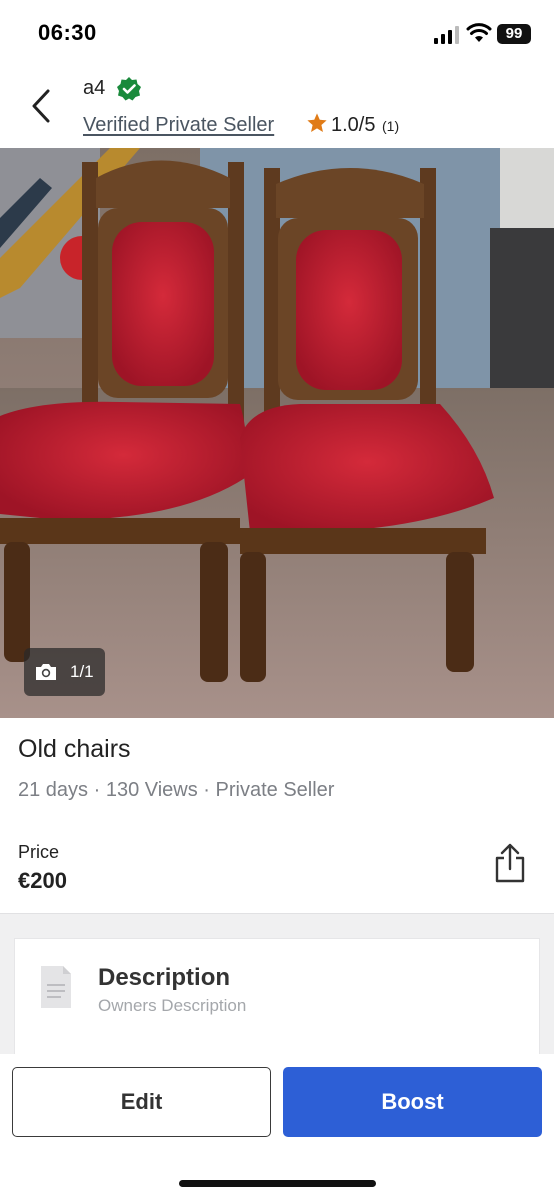 The height and width of the screenshot is (1200, 554). I want to click on home-indicator, so click(277, 1183).